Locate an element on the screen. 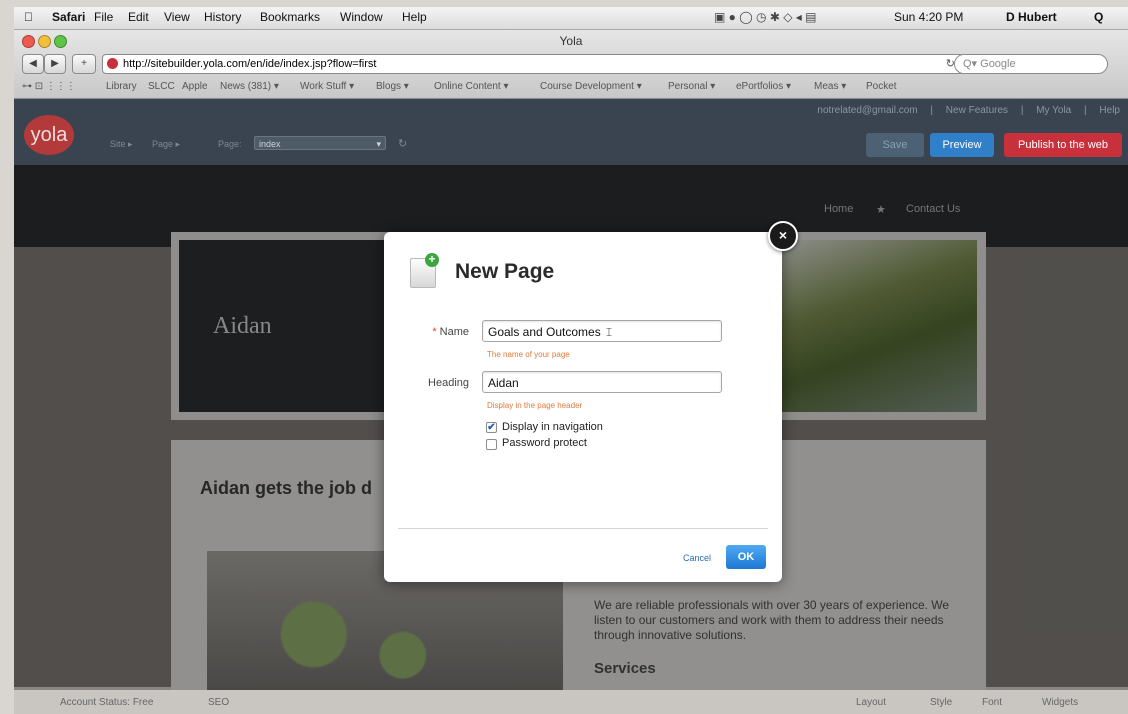 This screenshot has width=1128, height=714. layout-tab: Layout is located at coordinates (871, 702).